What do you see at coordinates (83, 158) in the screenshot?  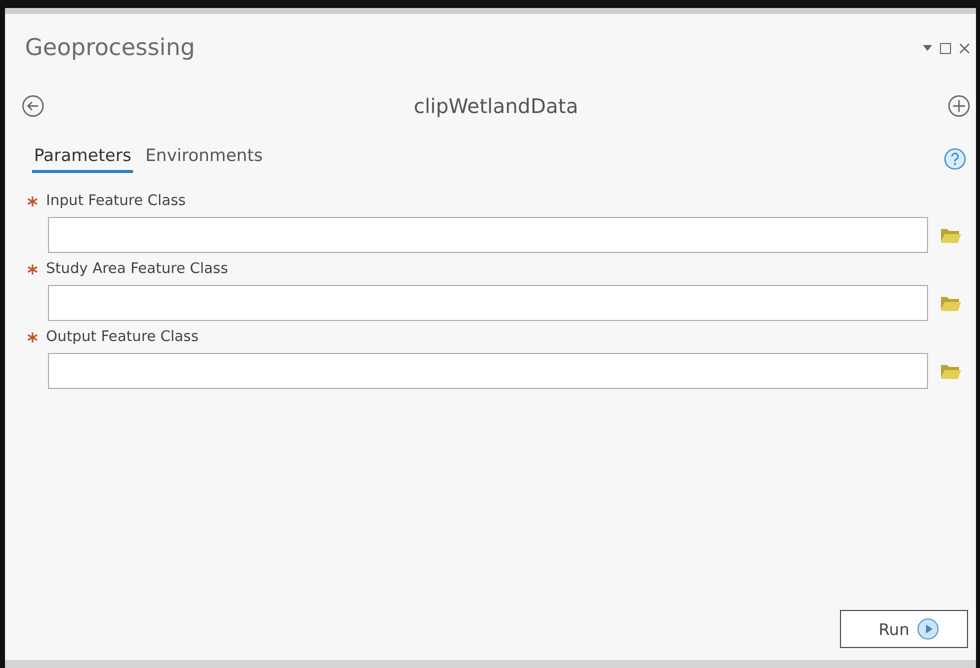 I see `tab: Parameters` at bounding box center [83, 158].